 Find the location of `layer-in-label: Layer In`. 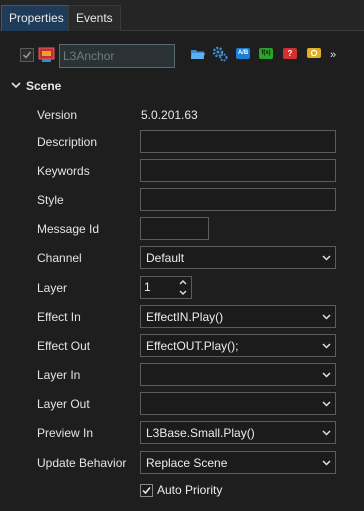

layer-in-label: Layer In is located at coordinates (59, 375).